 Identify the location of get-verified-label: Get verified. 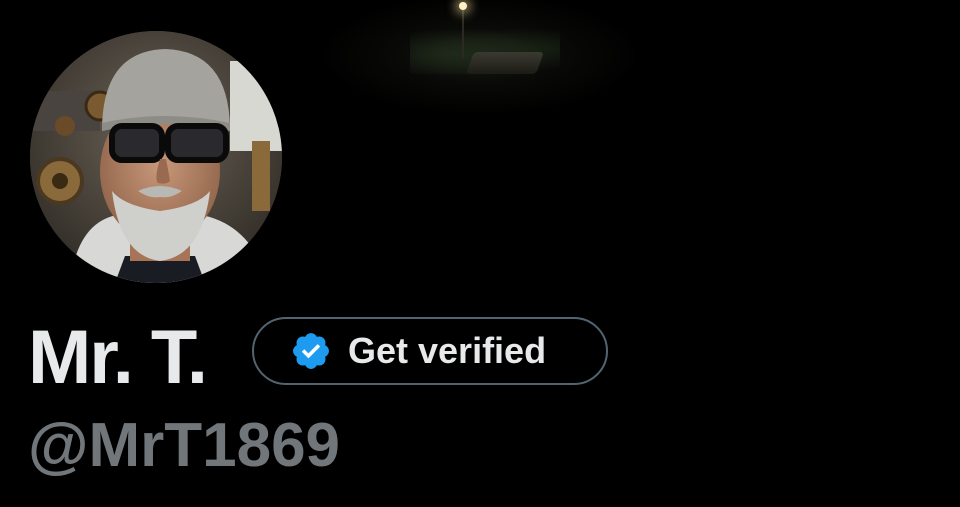
(447, 350).